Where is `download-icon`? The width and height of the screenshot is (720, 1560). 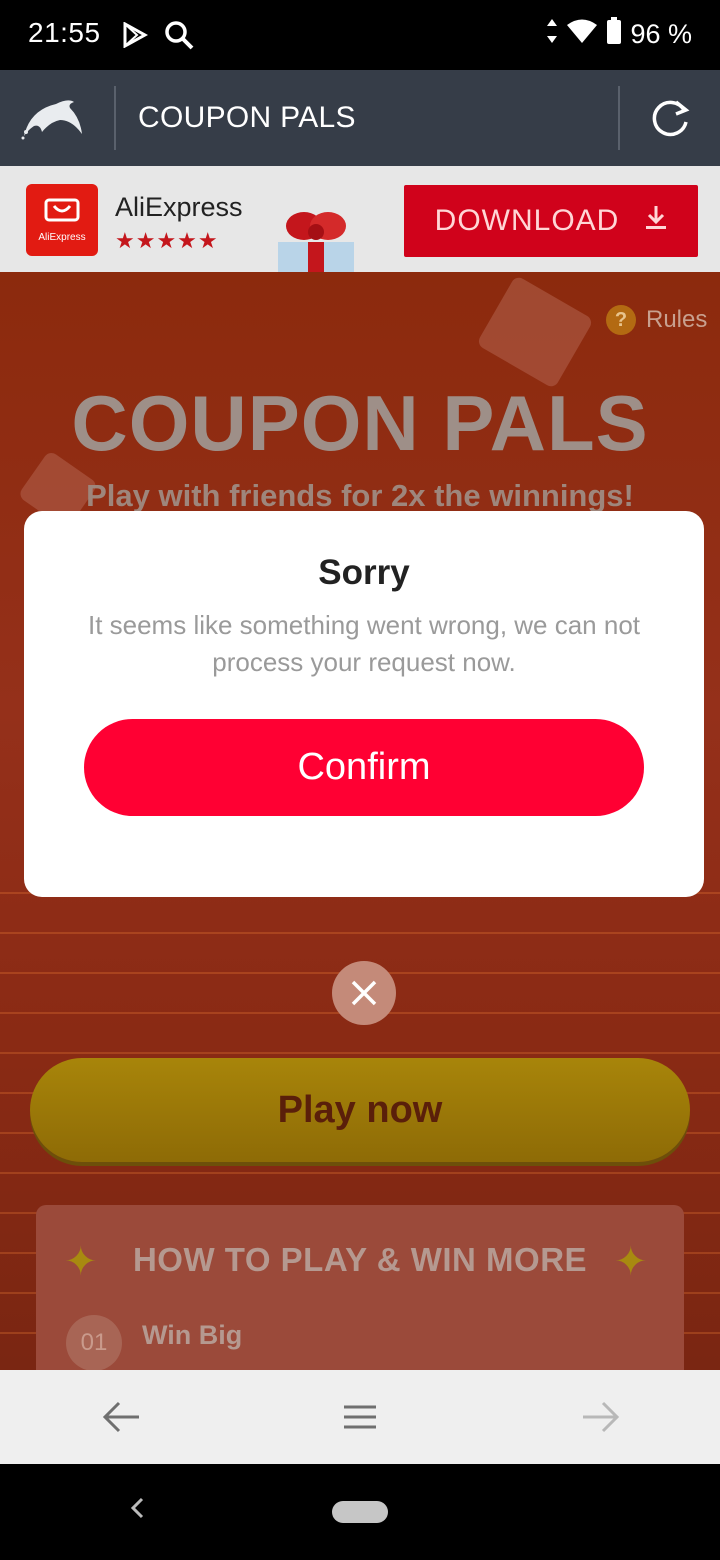 download-icon is located at coordinates (656, 221).